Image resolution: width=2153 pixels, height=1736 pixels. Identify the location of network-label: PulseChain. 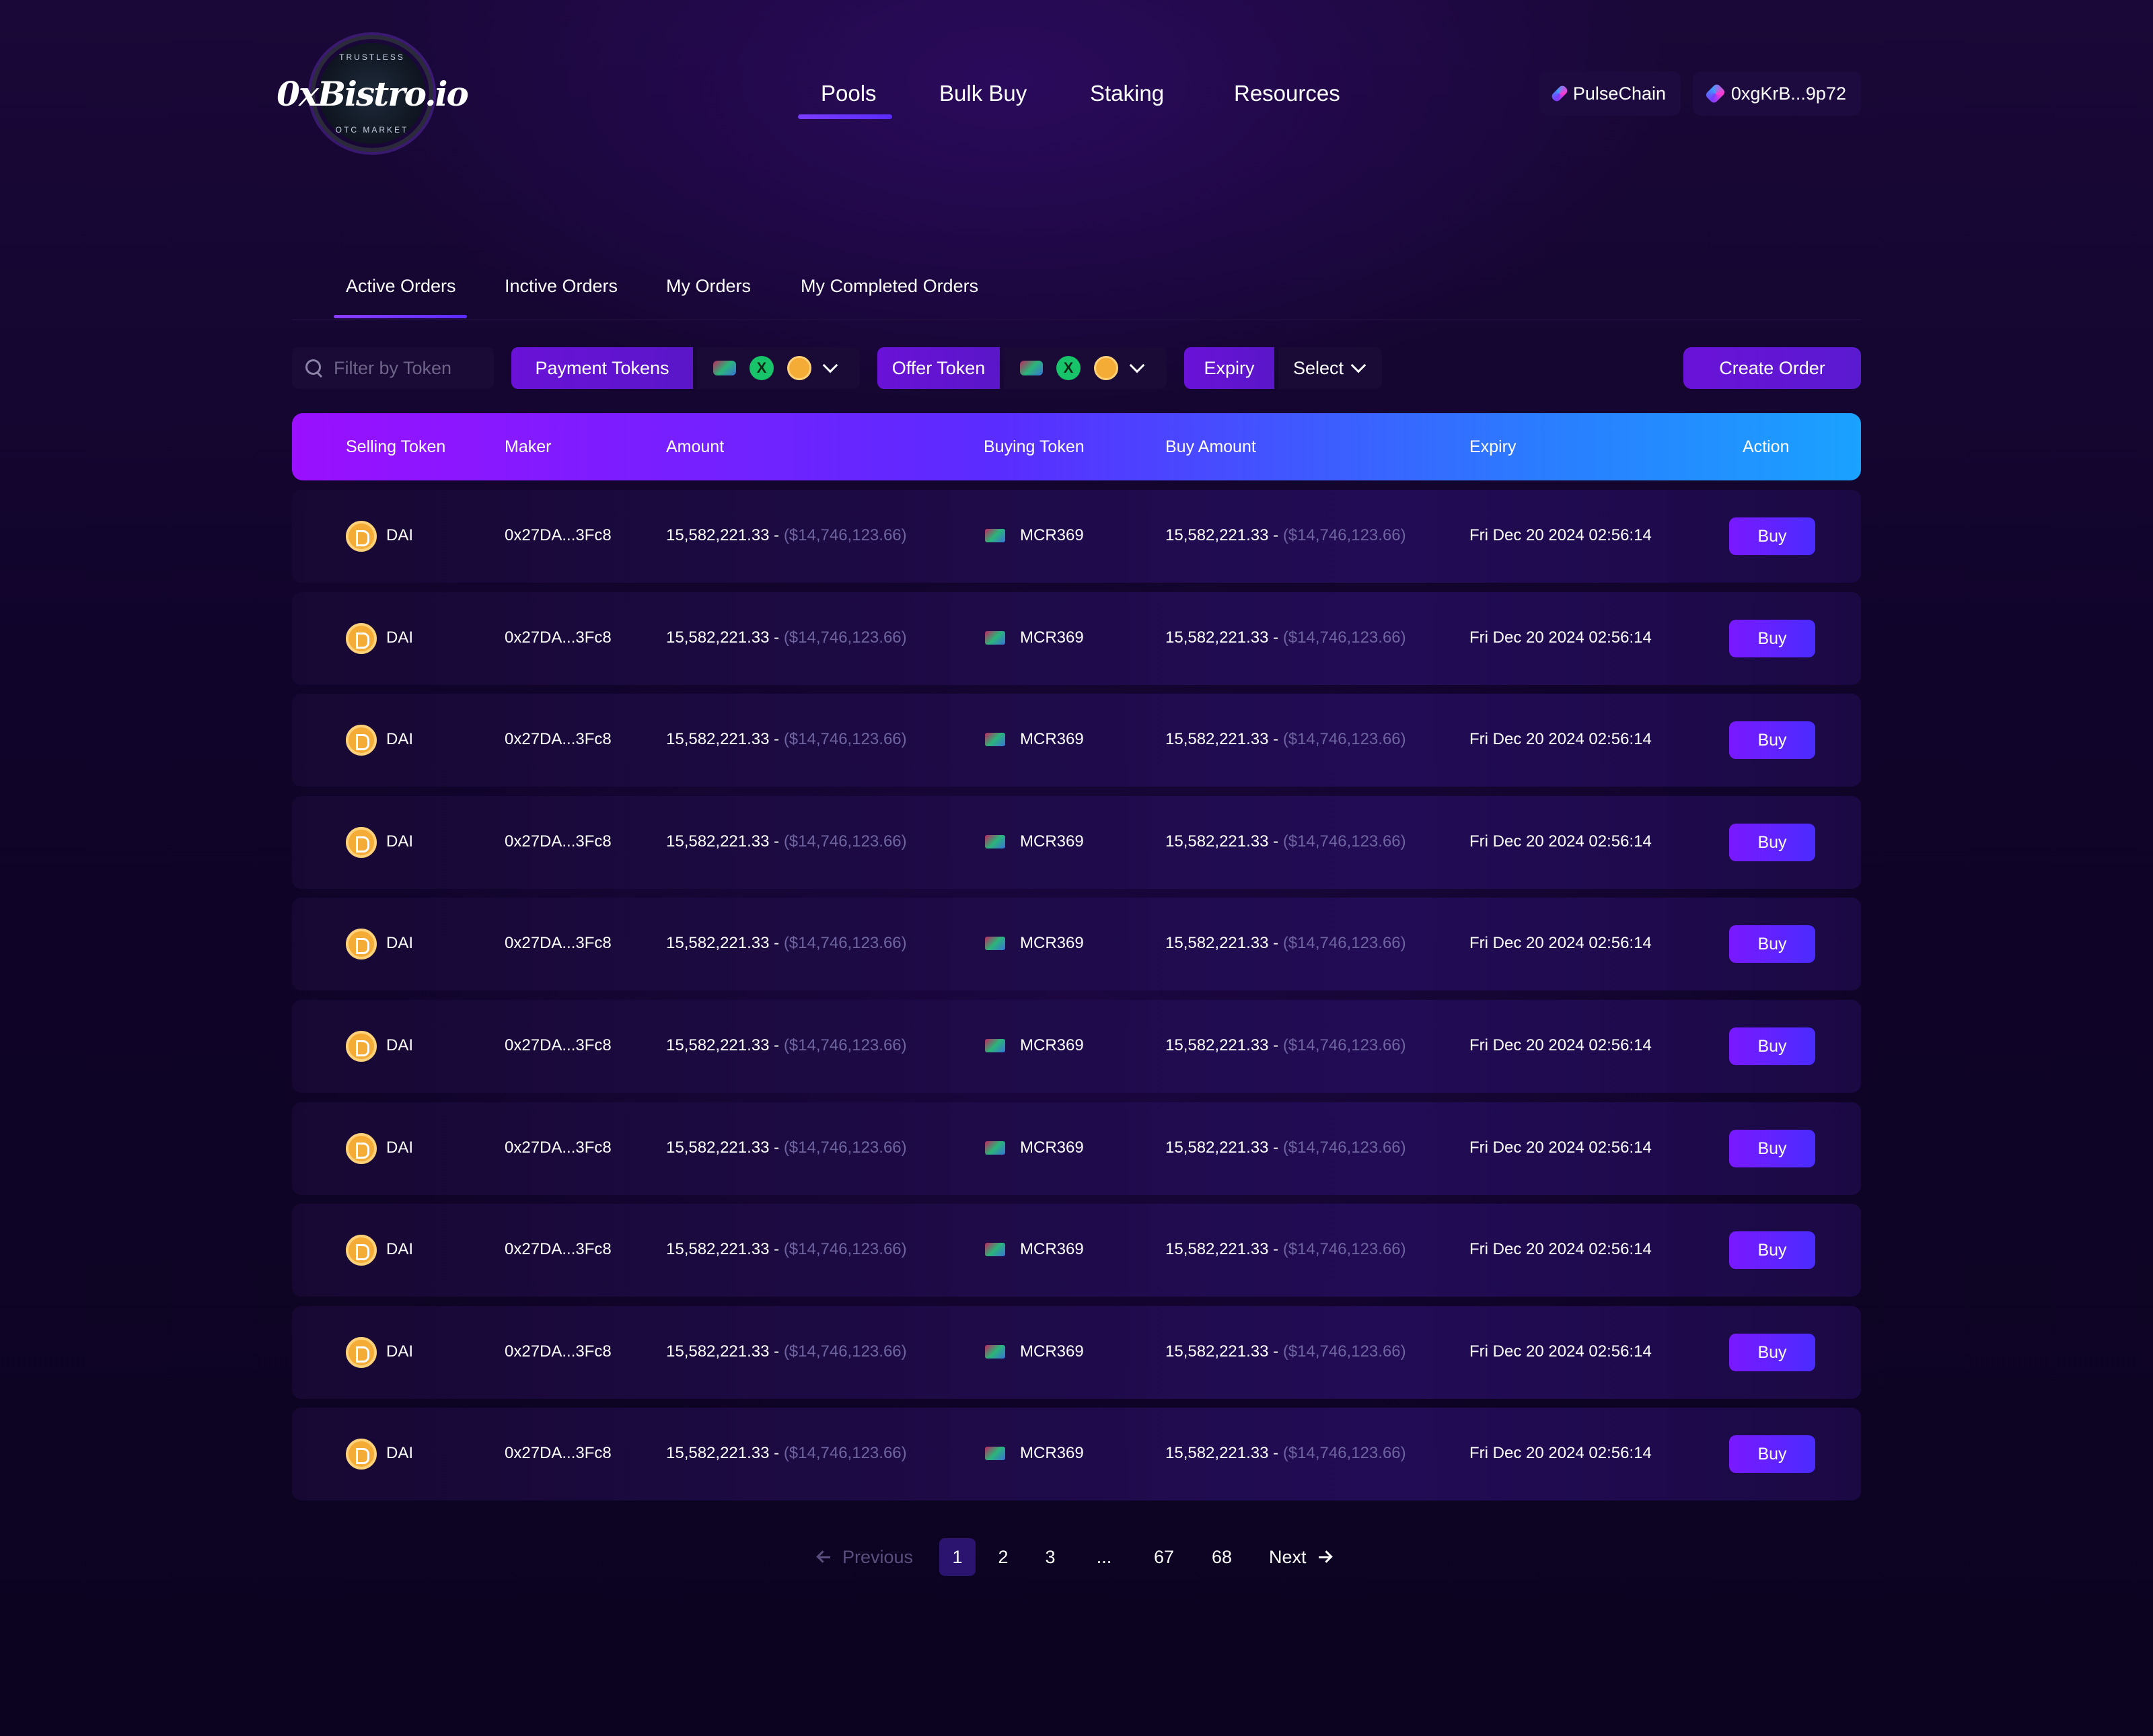
(1619, 93).